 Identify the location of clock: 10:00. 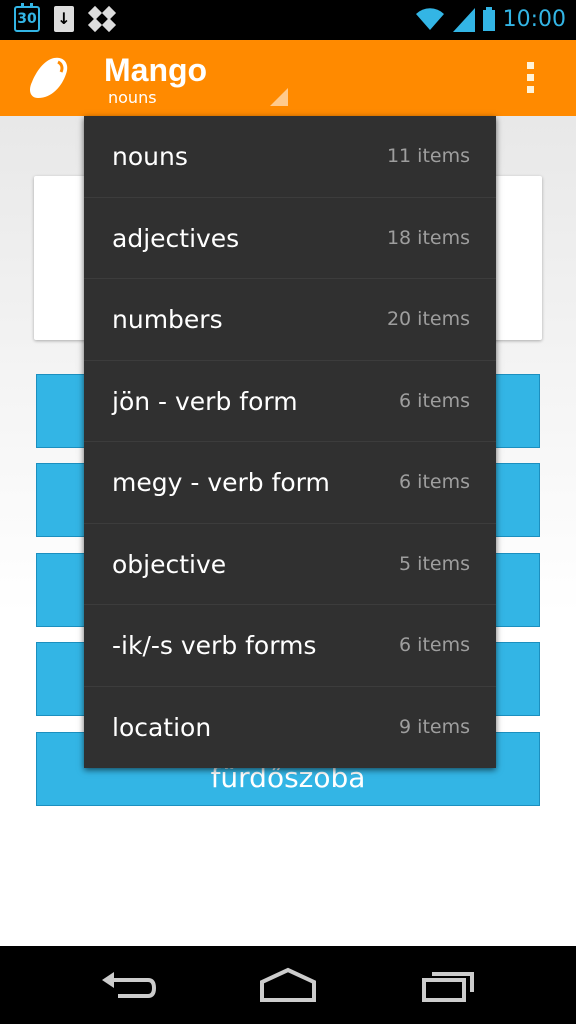
(534, 19).